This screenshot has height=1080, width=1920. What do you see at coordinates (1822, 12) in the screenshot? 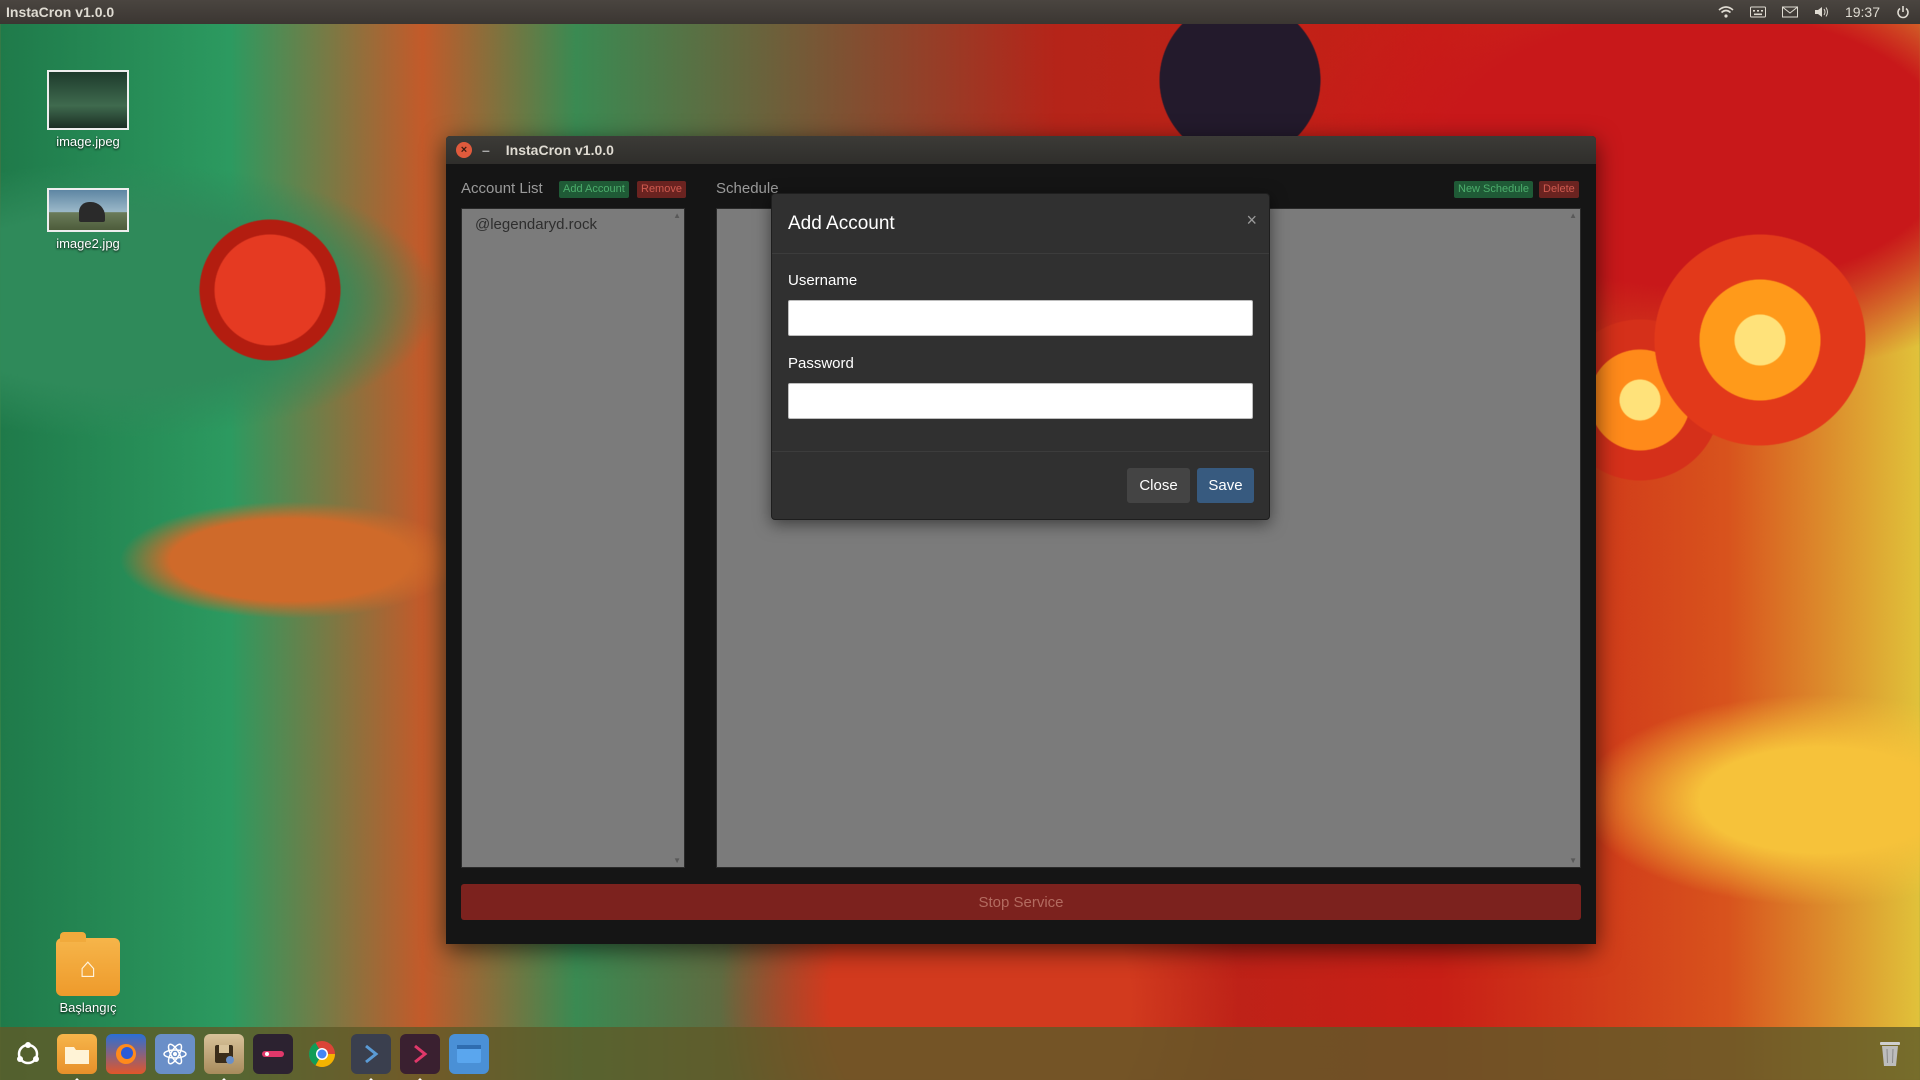
I see `volume-icon` at bounding box center [1822, 12].